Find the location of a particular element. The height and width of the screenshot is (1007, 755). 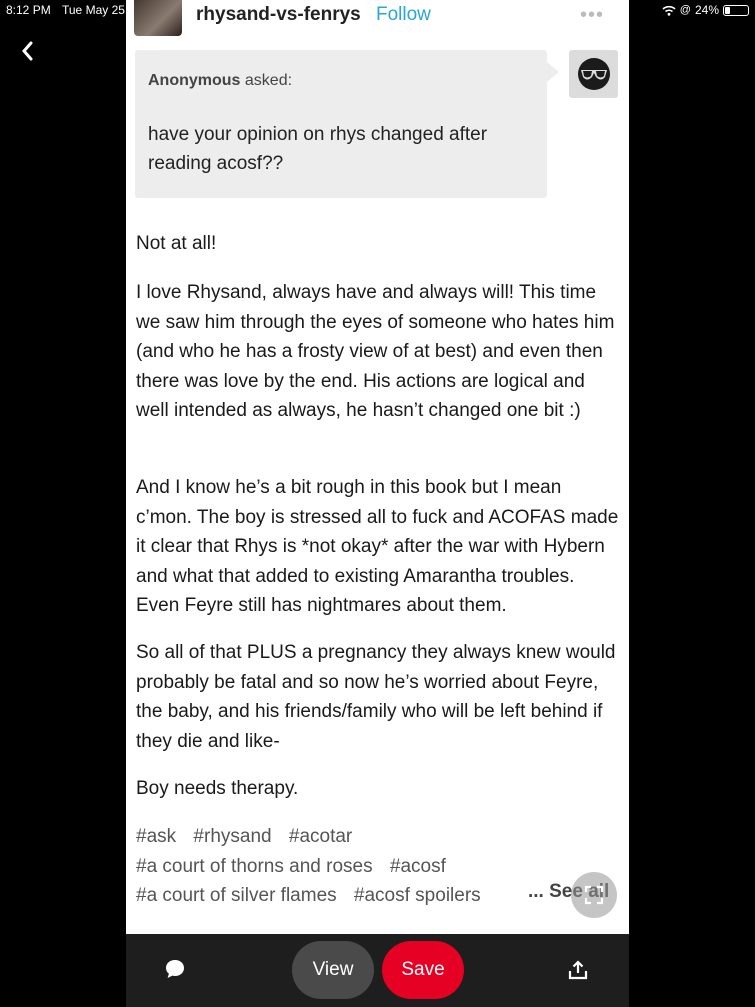

expand-icon is located at coordinates (594, 895).